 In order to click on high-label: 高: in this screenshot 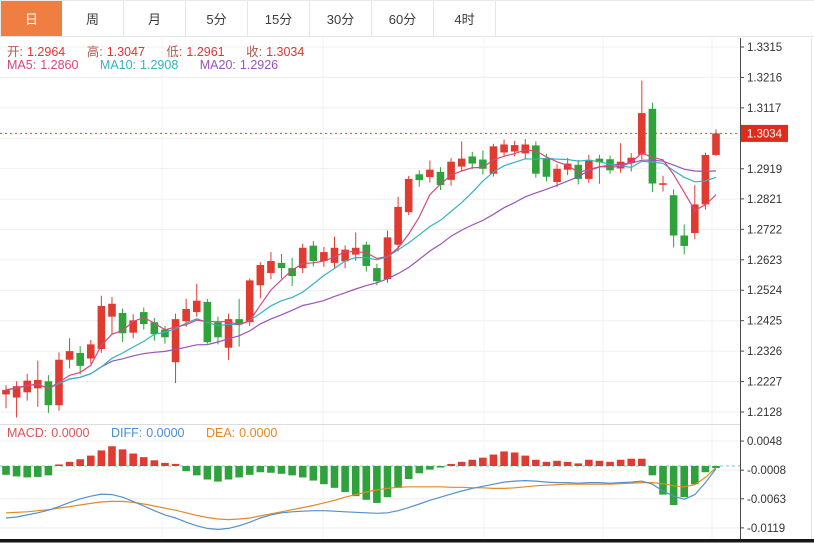, I will do `click(94, 52)`.